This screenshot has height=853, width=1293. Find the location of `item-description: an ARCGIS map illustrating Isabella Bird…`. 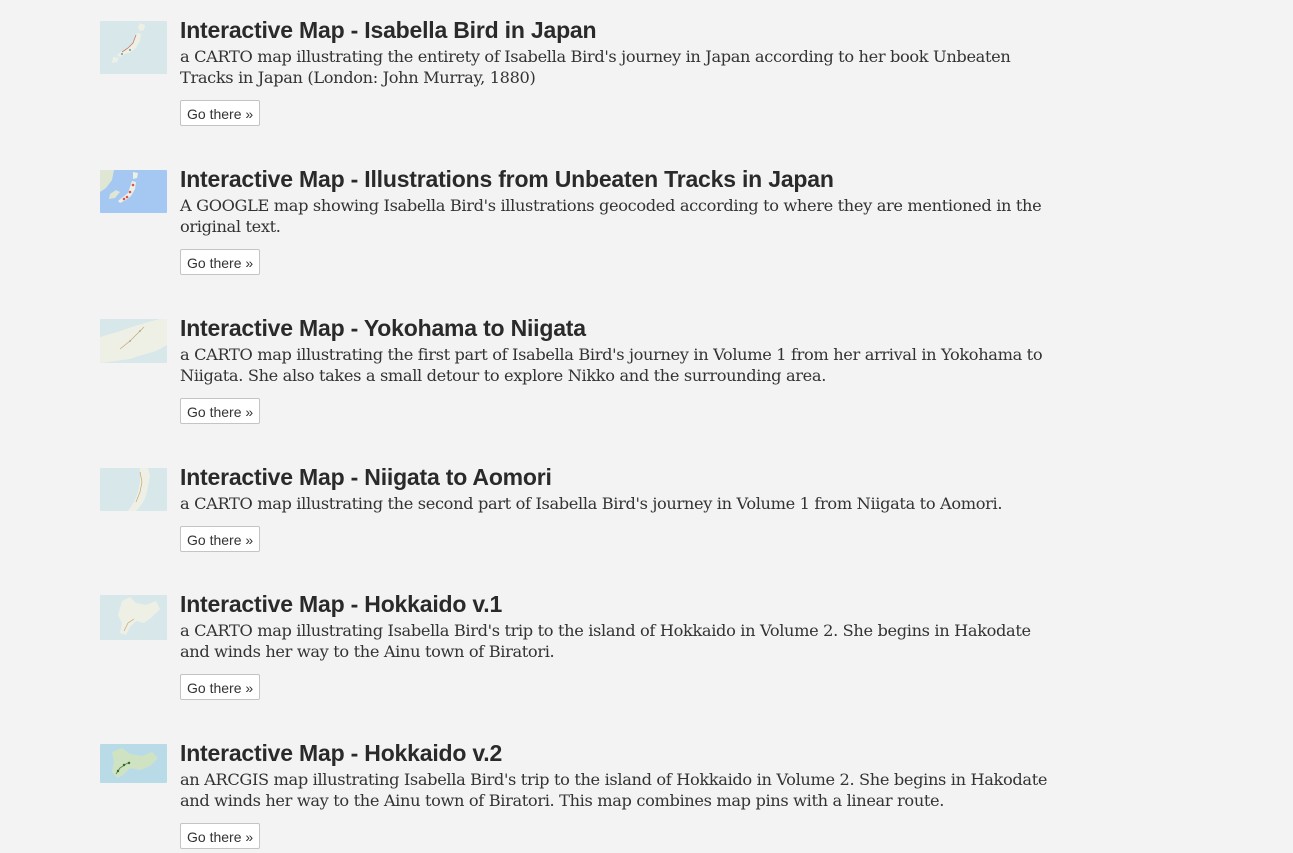

item-description: an ARCGIS map illustrating Isabella Bird… is located at coordinates (614, 790).